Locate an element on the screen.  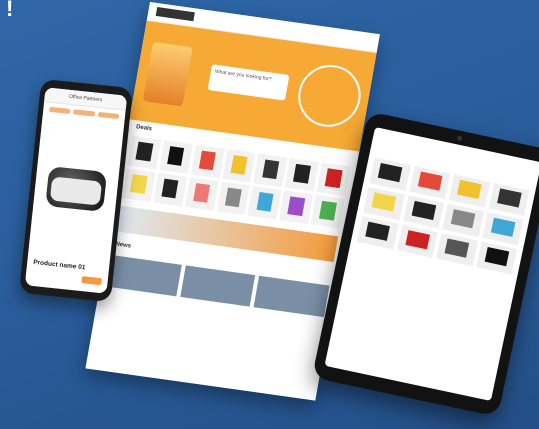
hero-search-box: What are you looking for? is located at coordinates (248, 82).